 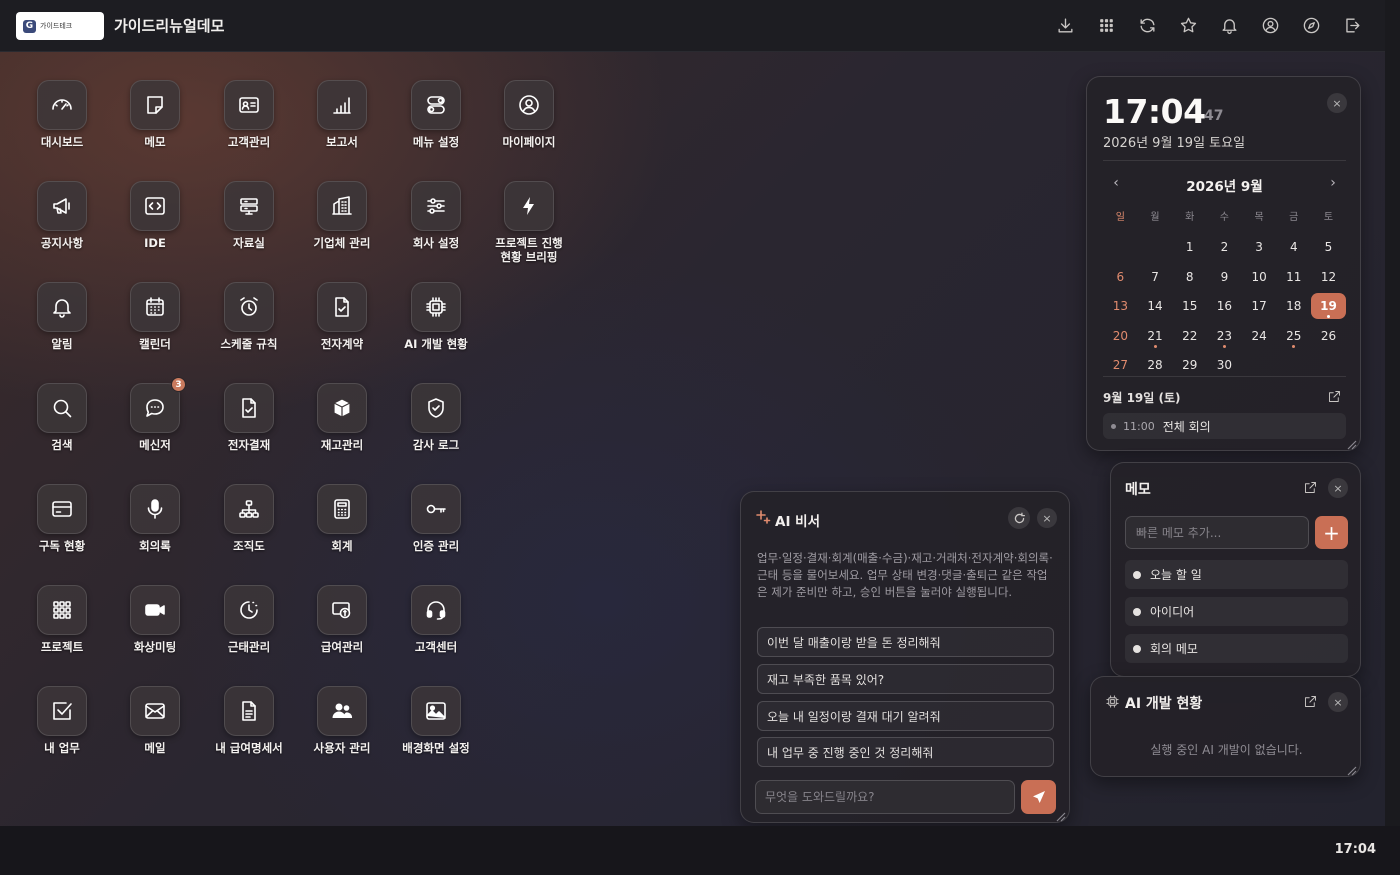 I want to click on app-my-tasks: 내 업무, so click(x=62, y=720).